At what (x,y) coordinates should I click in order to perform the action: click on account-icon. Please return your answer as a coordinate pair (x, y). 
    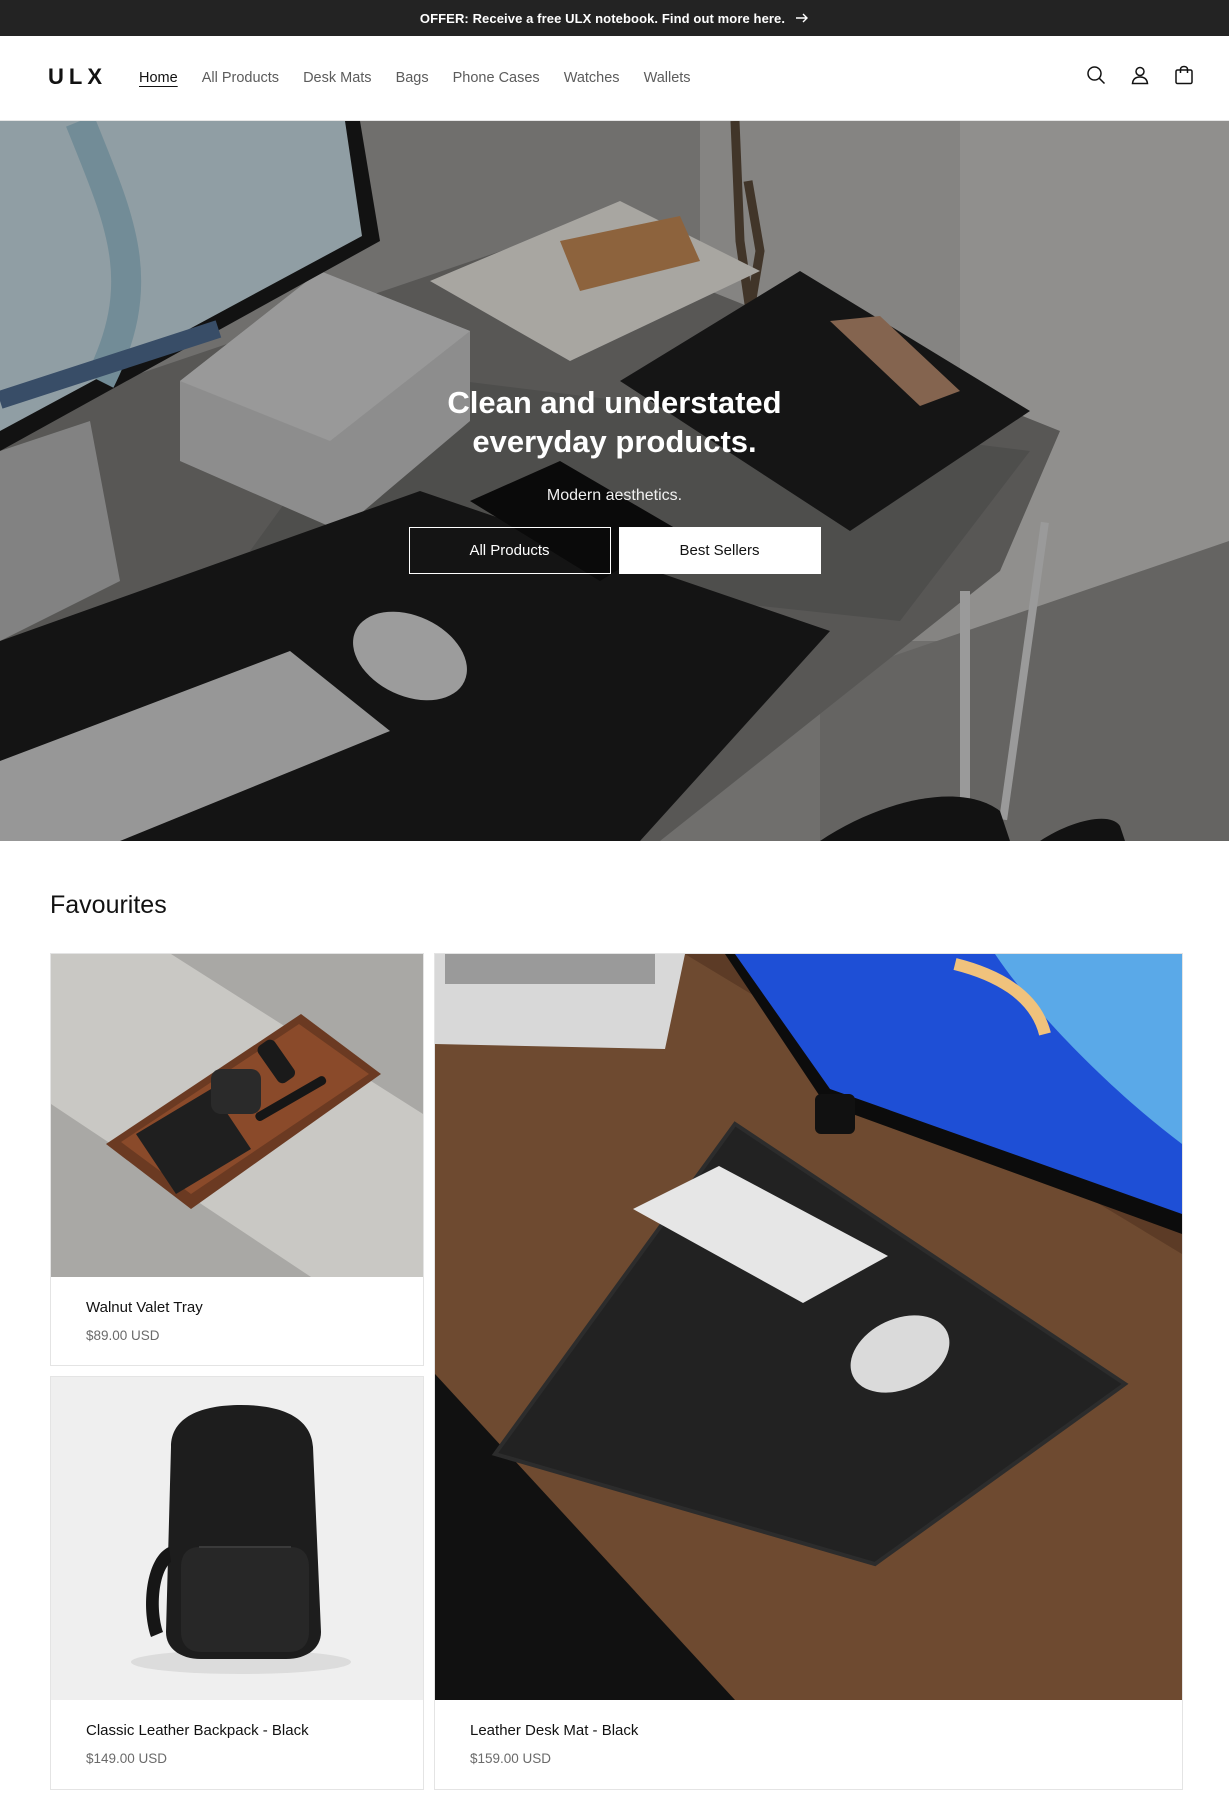
    Looking at the image, I should click on (1140, 75).